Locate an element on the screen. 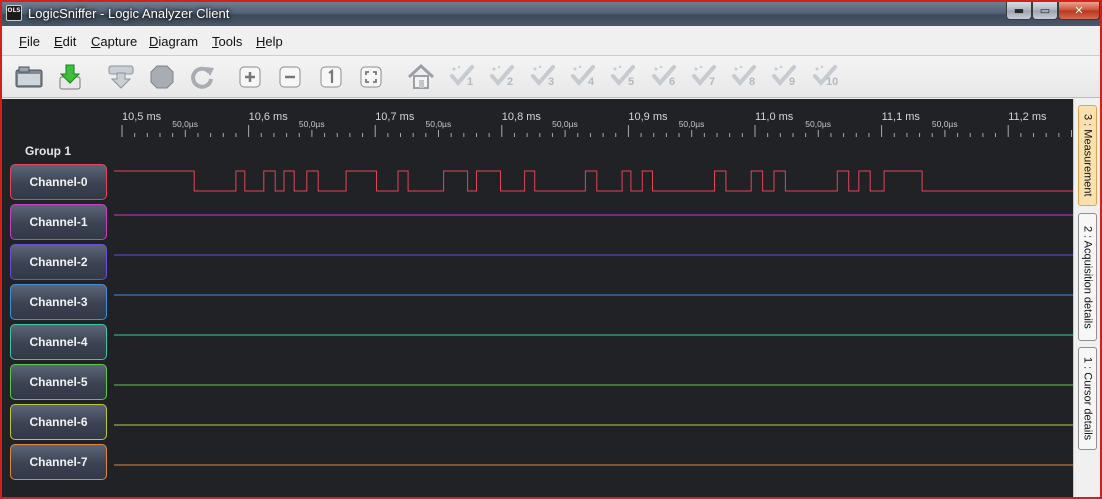 Image resolution: width=1102 pixels, height=499 pixels. tab-cursor-details-label: 1 : Cursor details is located at coordinates (1087, 398).